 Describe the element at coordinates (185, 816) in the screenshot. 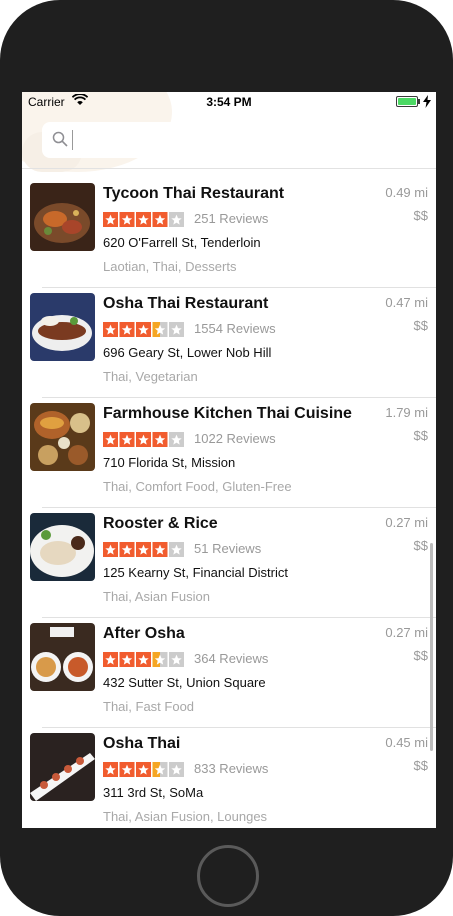

I see `restaurant-categories: Thai, Asian Fusion, Lounges` at that location.